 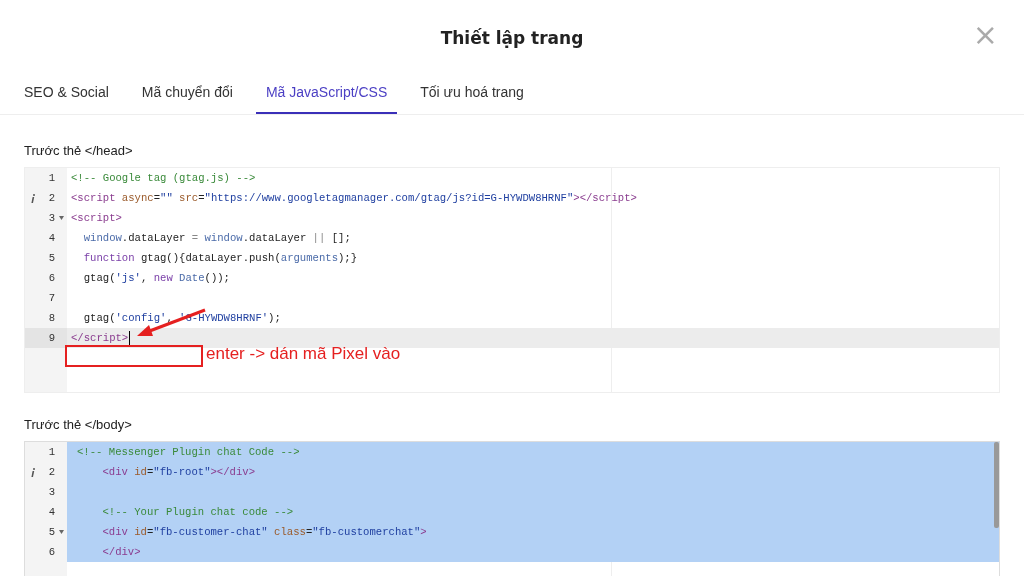 I want to click on tab: Mã chuyển đổi, so click(x=187, y=95).